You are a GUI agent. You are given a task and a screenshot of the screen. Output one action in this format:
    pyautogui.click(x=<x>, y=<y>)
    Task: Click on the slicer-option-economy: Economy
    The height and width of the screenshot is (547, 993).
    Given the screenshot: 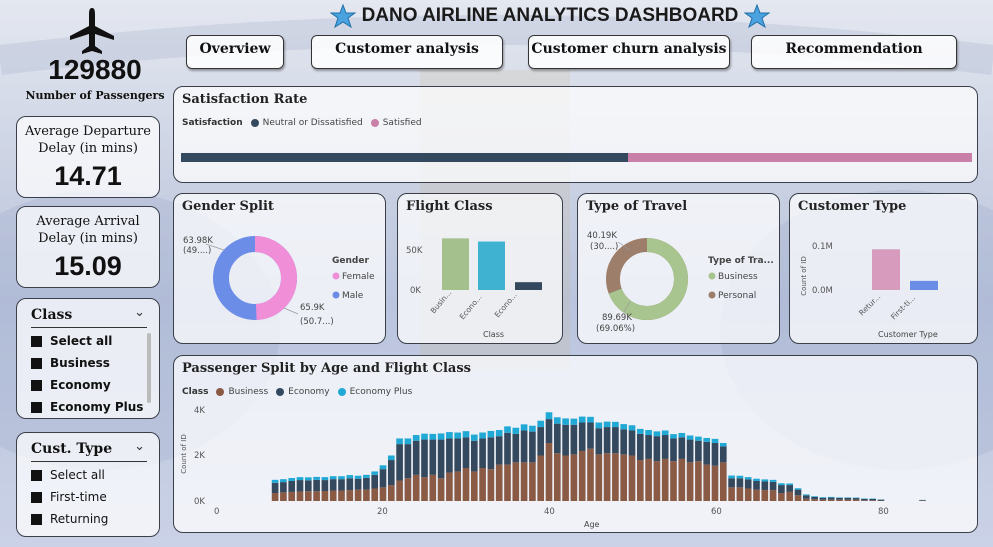 What is the action you would take?
    pyautogui.click(x=71, y=385)
    